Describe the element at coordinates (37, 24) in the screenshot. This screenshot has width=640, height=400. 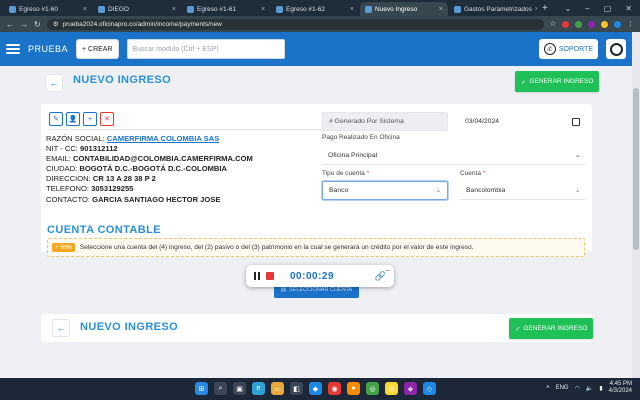
I see `reload-icon: ↻` at that location.